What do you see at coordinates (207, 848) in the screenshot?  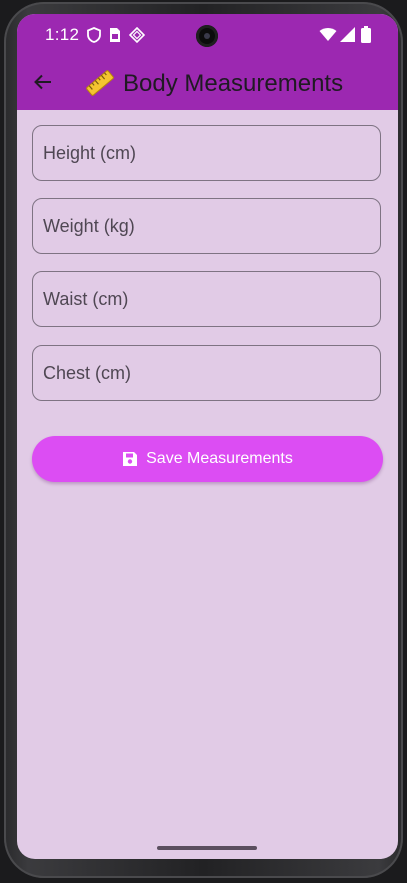 I see `home-indicator` at bounding box center [207, 848].